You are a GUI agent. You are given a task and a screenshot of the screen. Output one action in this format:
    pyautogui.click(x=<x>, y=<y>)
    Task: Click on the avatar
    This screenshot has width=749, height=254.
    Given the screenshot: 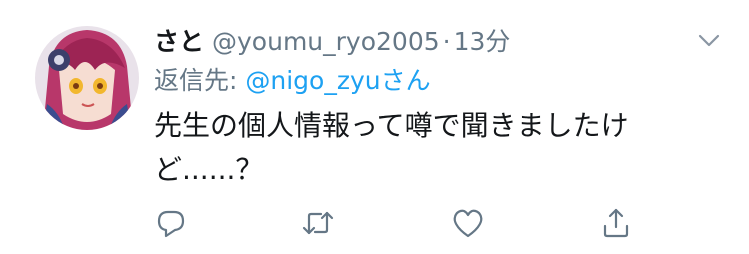 What is the action you would take?
    pyautogui.click(x=87, y=78)
    